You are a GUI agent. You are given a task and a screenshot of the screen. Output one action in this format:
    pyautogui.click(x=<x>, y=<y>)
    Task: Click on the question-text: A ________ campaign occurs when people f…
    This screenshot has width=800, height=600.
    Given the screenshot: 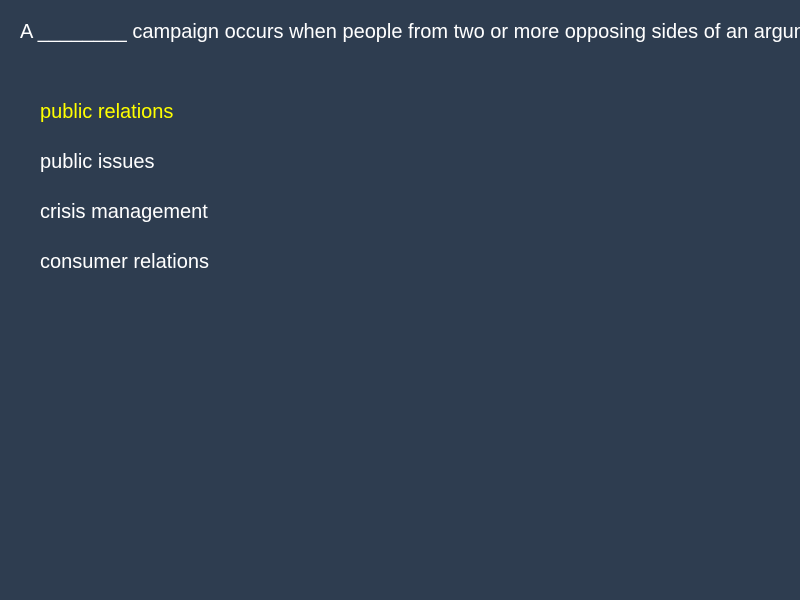 What is the action you would take?
    pyautogui.click(x=410, y=32)
    